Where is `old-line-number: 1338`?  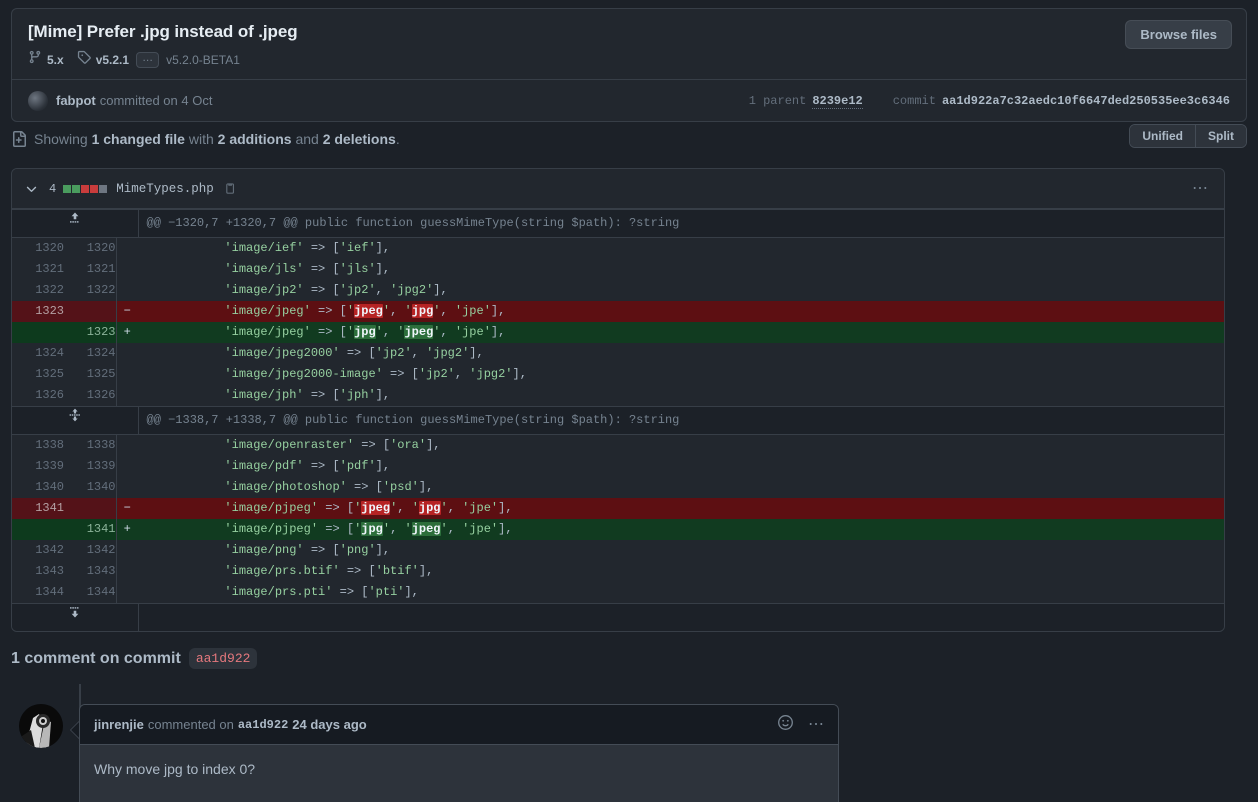 old-line-number: 1338 is located at coordinates (38, 445).